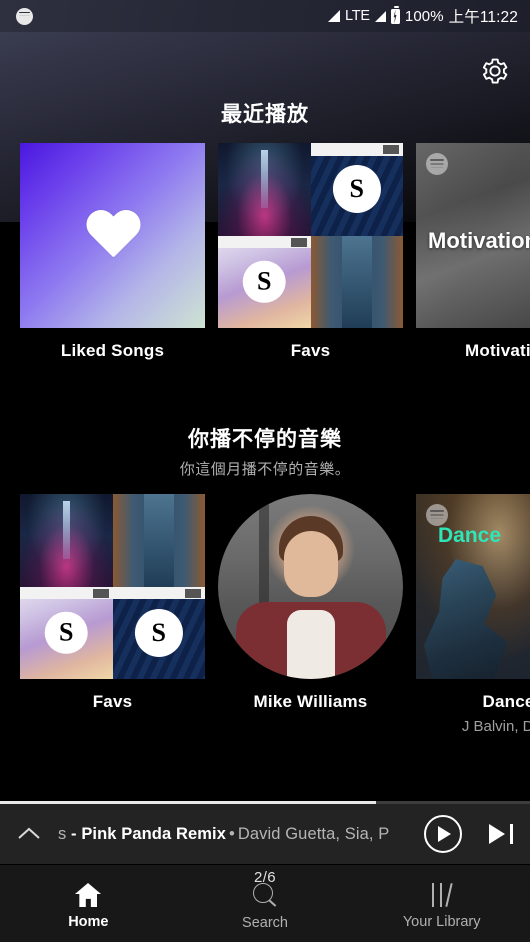 The width and height of the screenshot is (530, 942). I want to click on status-bar-left, so click(24, 16).